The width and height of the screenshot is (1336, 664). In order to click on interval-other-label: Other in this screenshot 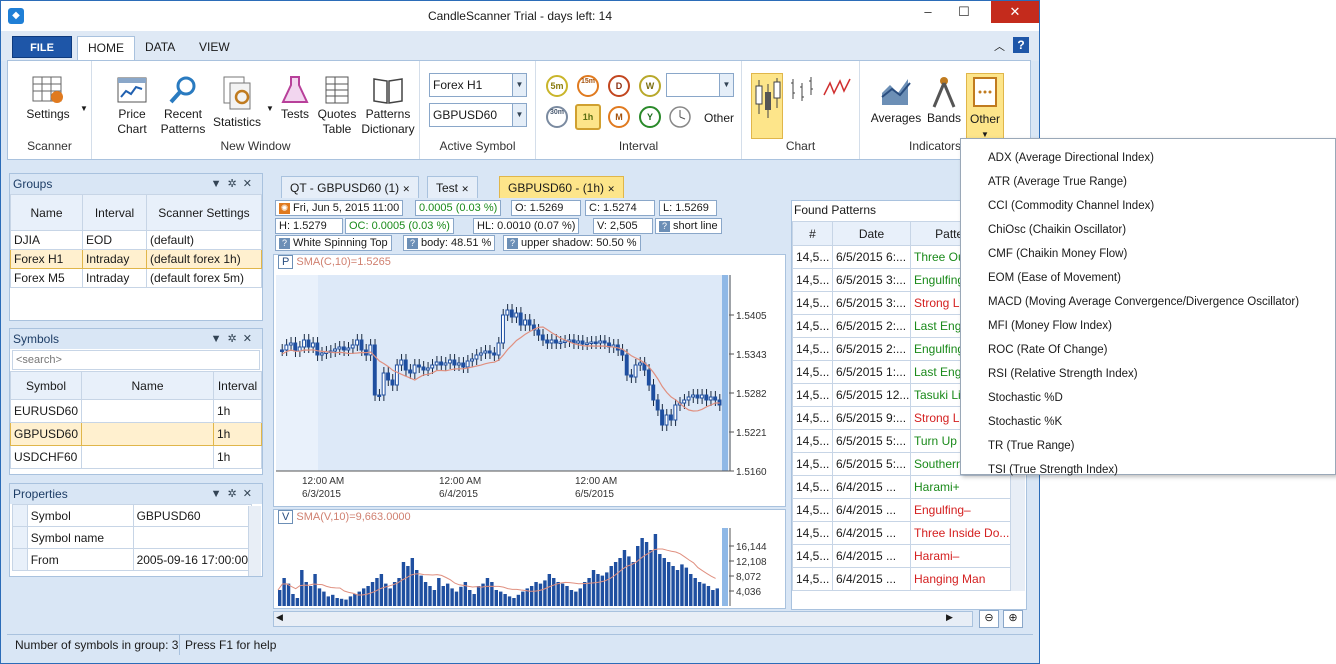, I will do `click(719, 118)`.